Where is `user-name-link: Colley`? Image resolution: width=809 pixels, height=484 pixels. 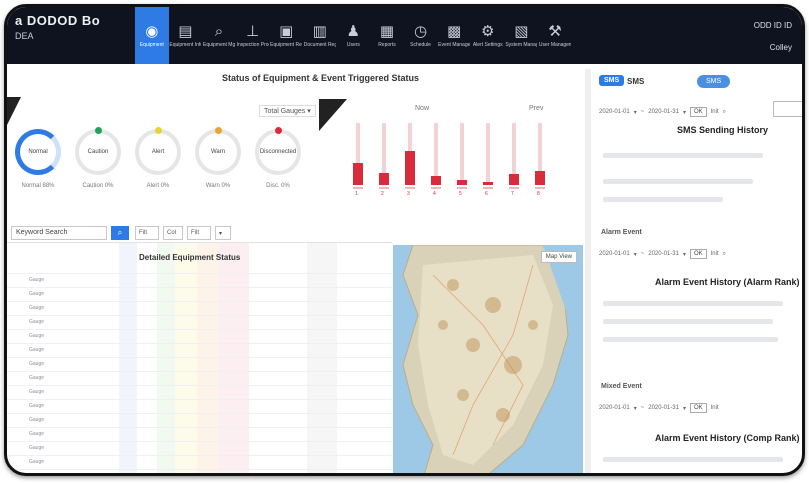 user-name-link: Colley is located at coordinates (773, 48).